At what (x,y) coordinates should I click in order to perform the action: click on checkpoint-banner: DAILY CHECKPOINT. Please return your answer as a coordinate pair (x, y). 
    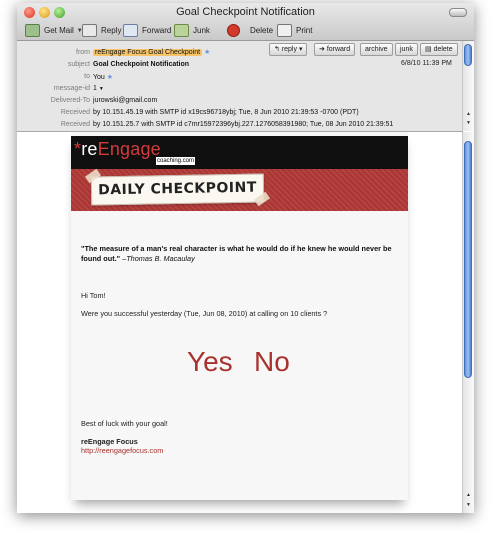
    Looking at the image, I should click on (239, 189).